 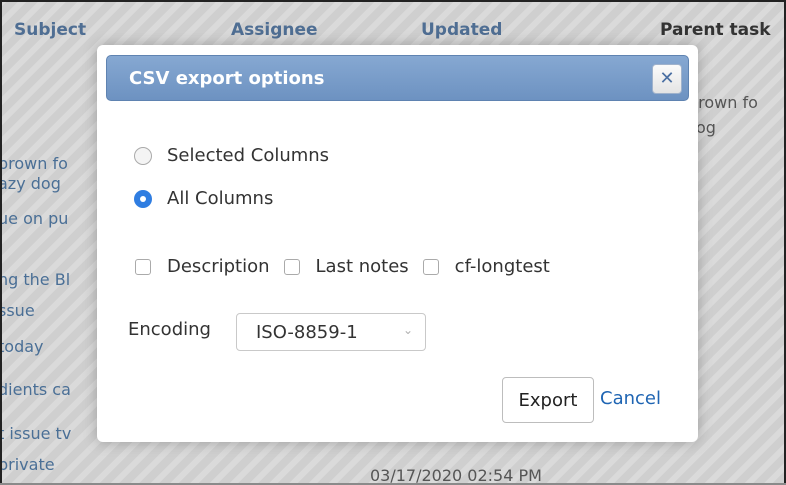 What do you see at coordinates (169, 329) in the screenshot?
I see `encoding-label: Encoding` at bounding box center [169, 329].